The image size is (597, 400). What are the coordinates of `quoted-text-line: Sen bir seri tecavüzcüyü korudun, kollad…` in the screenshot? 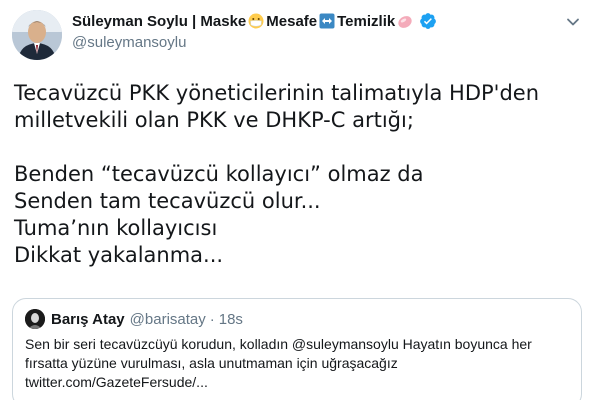 It's located at (278, 344).